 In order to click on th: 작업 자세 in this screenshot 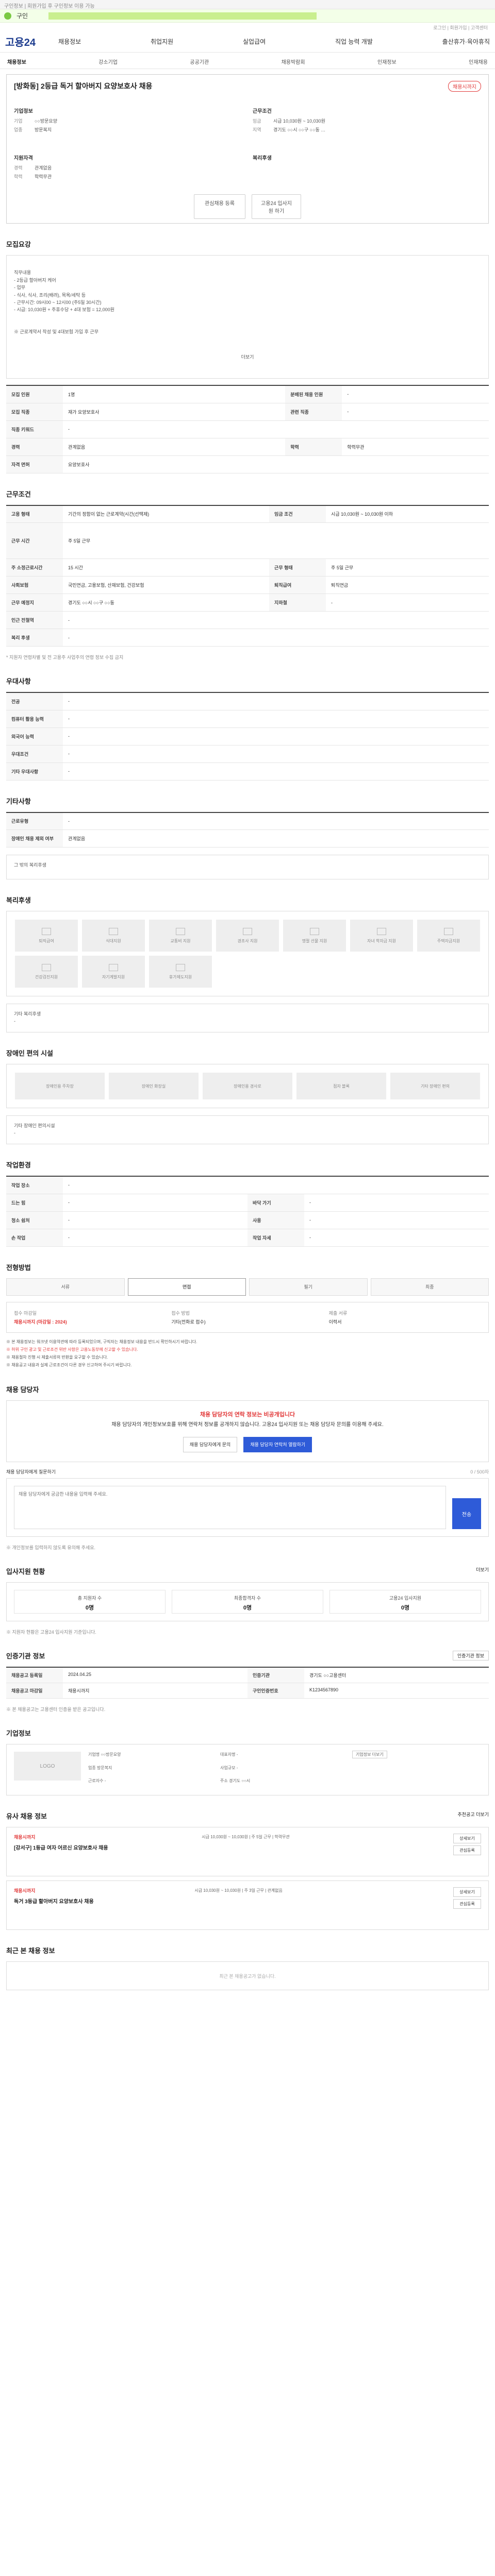, I will do `click(276, 1238)`.